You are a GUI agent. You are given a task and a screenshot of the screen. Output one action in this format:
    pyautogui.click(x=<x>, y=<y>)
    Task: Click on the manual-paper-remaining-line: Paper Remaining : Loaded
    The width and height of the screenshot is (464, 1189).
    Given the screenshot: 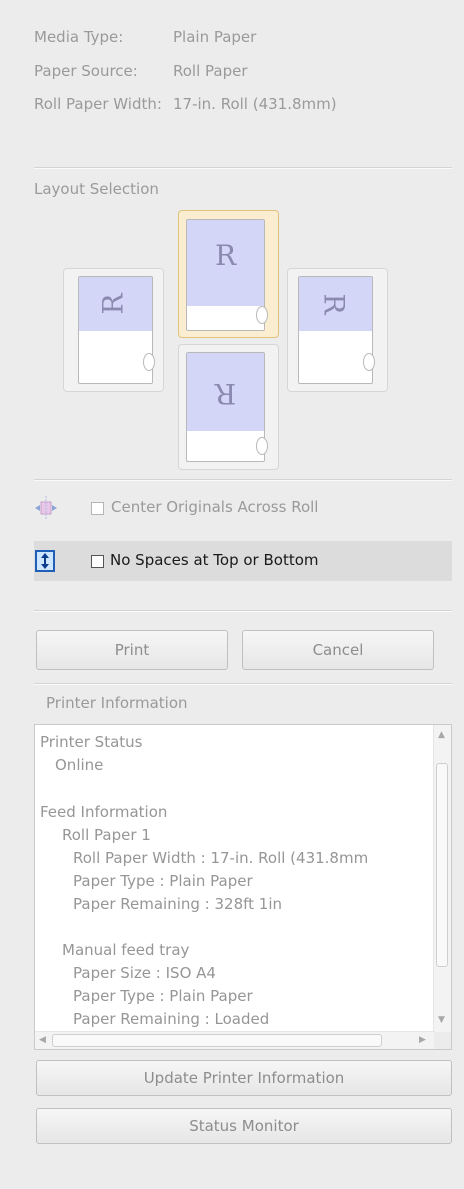 What is the action you would take?
    pyautogui.click(x=171, y=1019)
    